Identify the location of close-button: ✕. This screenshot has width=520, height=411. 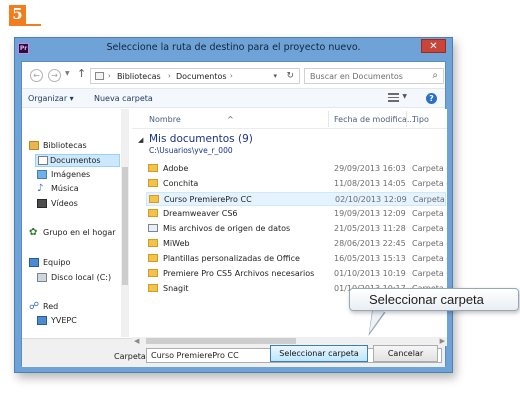
(433, 46).